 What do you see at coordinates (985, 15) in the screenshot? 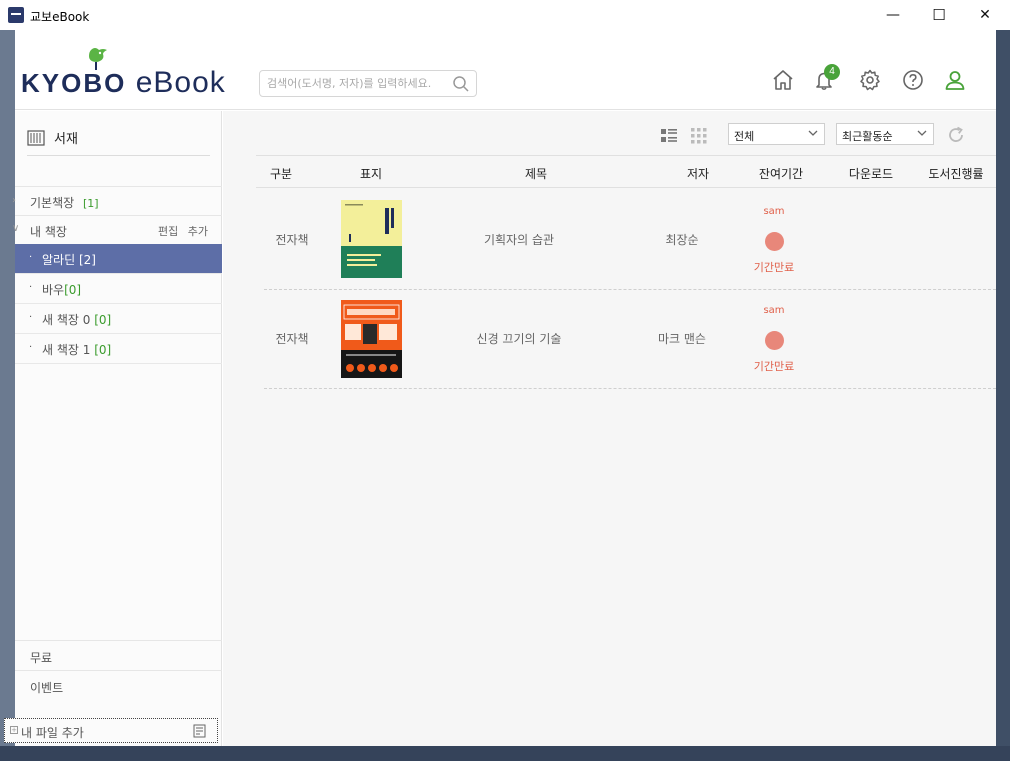
I see `close-button: ✕` at bounding box center [985, 15].